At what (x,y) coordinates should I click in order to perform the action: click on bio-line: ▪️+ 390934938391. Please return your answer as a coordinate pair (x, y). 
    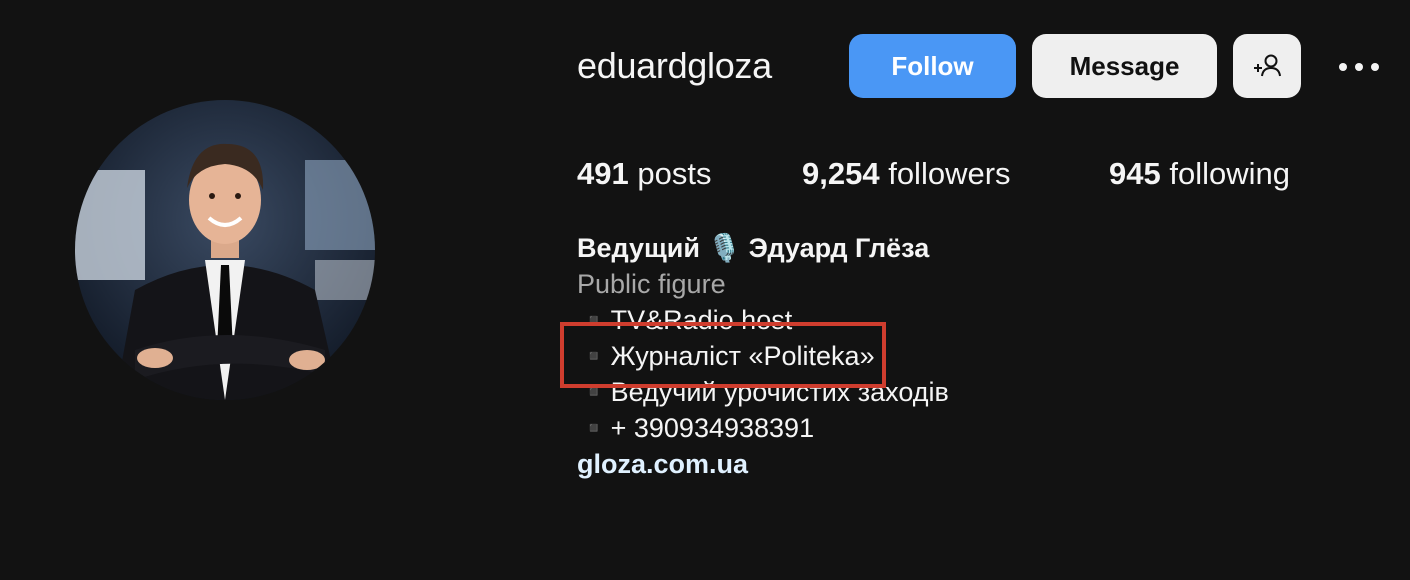
    Looking at the image, I should click on (696, 428).